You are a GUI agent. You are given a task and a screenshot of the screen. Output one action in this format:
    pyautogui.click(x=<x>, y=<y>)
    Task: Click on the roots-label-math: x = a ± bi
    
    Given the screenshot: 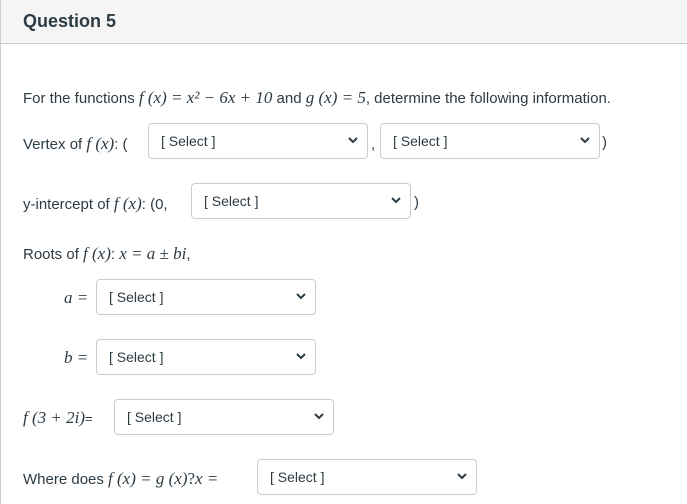 What is the action you would take?
    pyautogui.click(x=153, y=253)
    